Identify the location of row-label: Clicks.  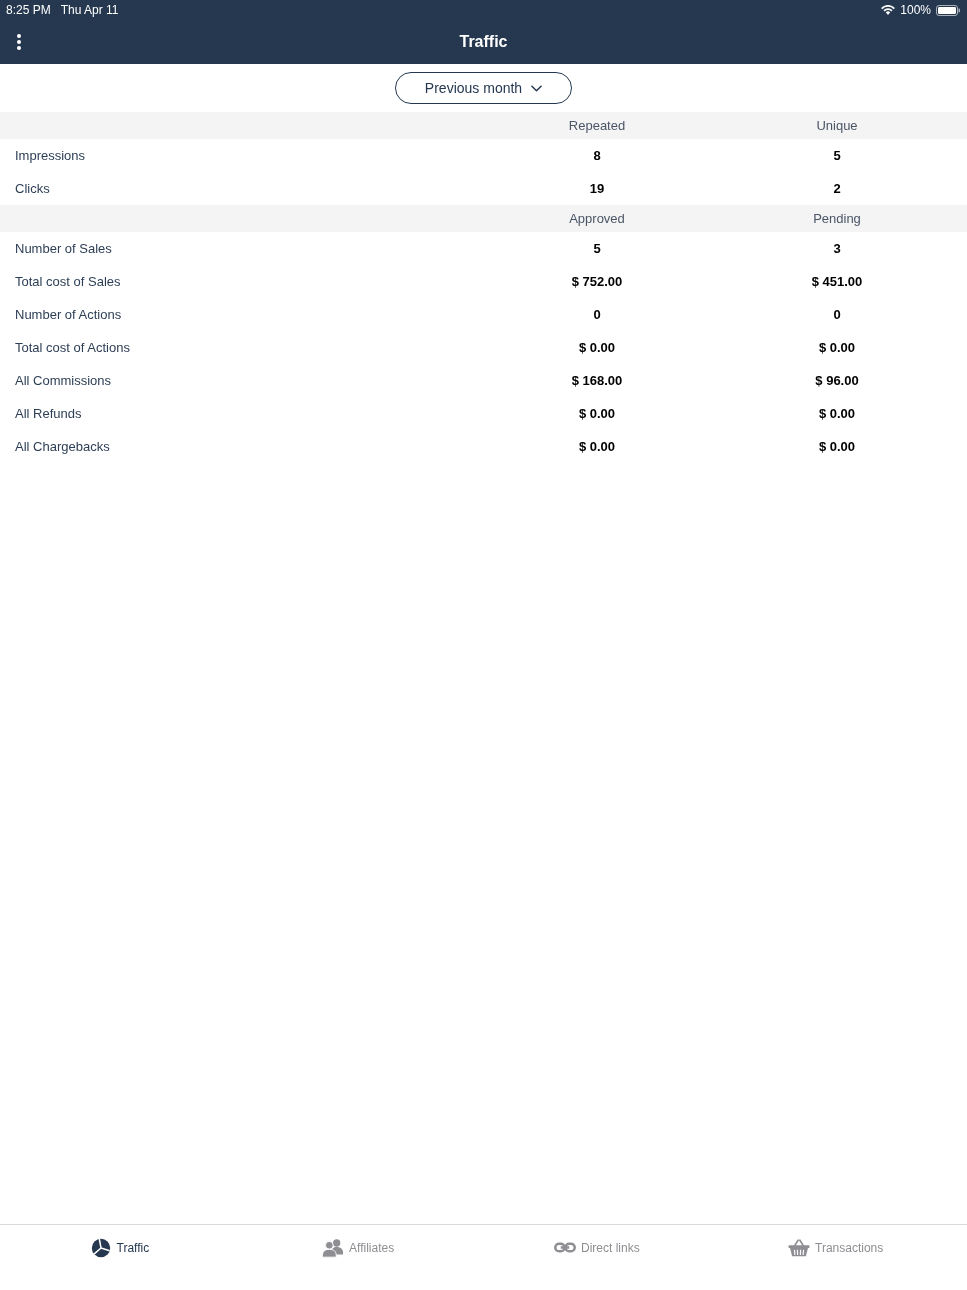
(32, 188).